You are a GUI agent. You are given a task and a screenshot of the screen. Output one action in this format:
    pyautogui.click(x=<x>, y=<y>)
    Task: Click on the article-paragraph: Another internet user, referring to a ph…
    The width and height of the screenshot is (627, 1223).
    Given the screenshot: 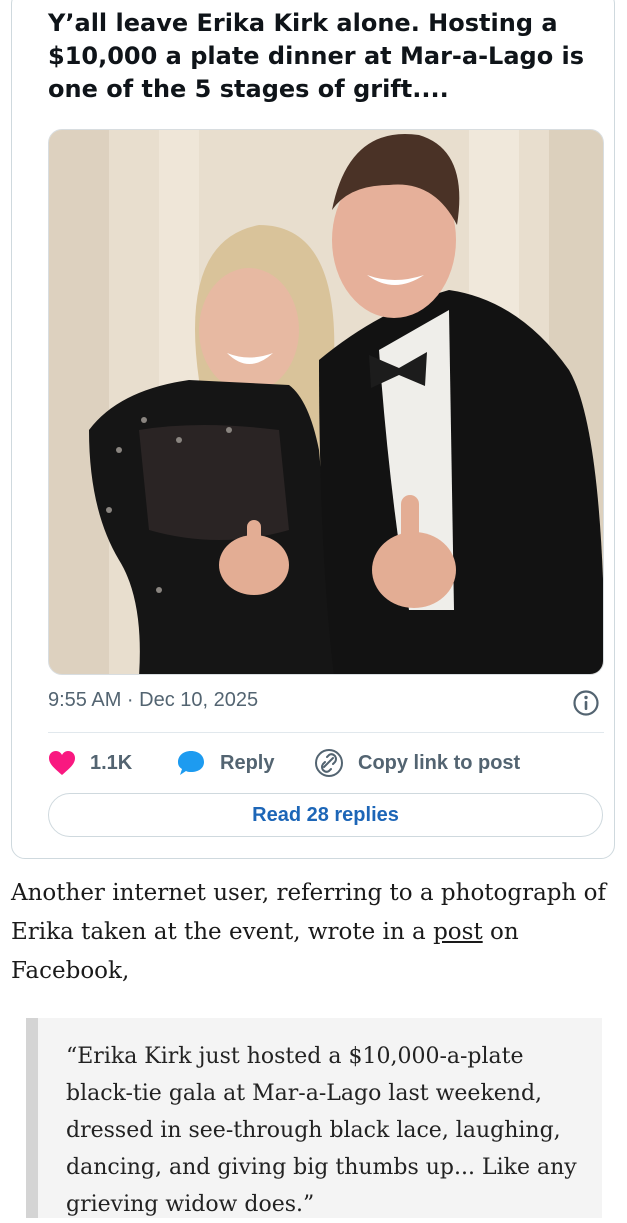 What is the action you would take?
    pyautogui.click(x=311, y=932)
    